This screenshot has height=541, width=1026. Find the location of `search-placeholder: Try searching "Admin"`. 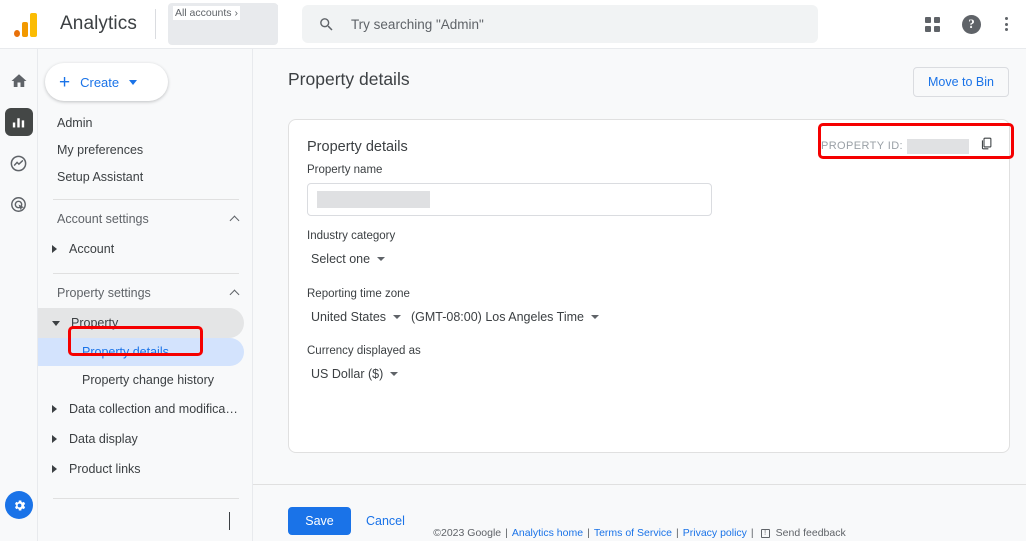

search-placeholder: Try searching "Admin" is located at coordinates (417, 24).